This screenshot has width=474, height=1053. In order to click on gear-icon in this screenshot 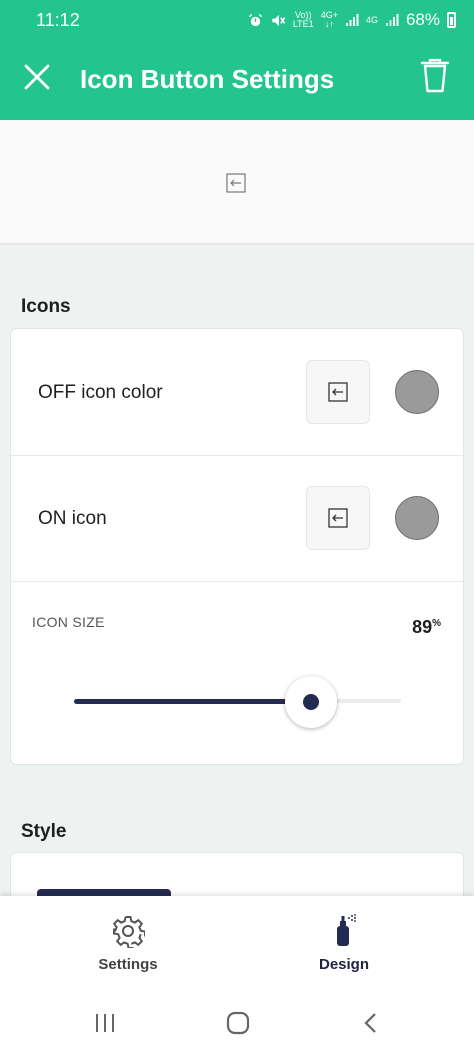, I will do `click(128, 932)`.